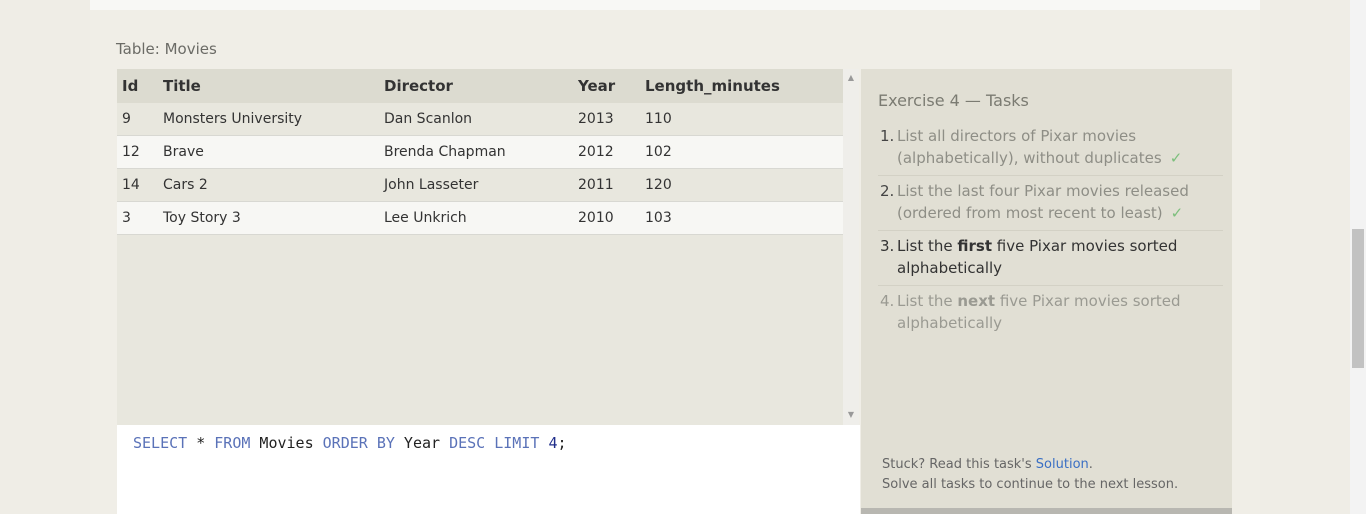 The height and width of the screenshot is (514, 1366). What do you see at coordinates (744, 152) in the screenshot?
I see `cell-length: 102` at bounding box center [744, 152].